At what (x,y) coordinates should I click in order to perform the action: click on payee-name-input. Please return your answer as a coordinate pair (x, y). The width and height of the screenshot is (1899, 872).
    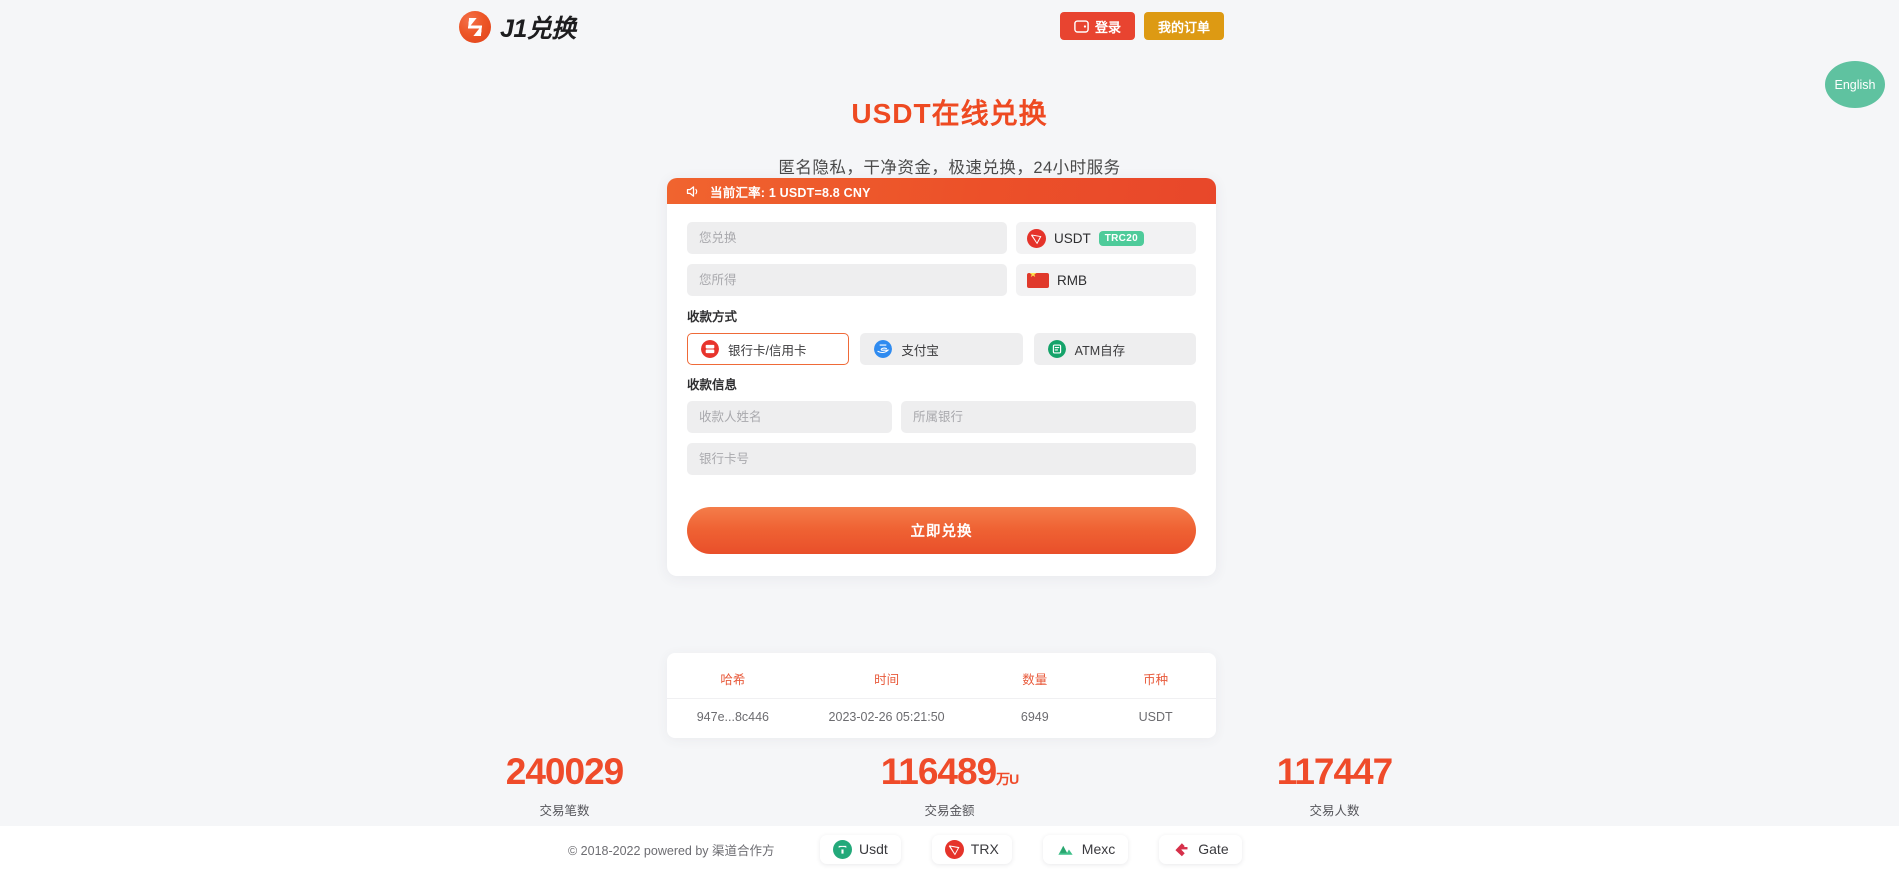
    Looking at the image, I should click on (789, 417).